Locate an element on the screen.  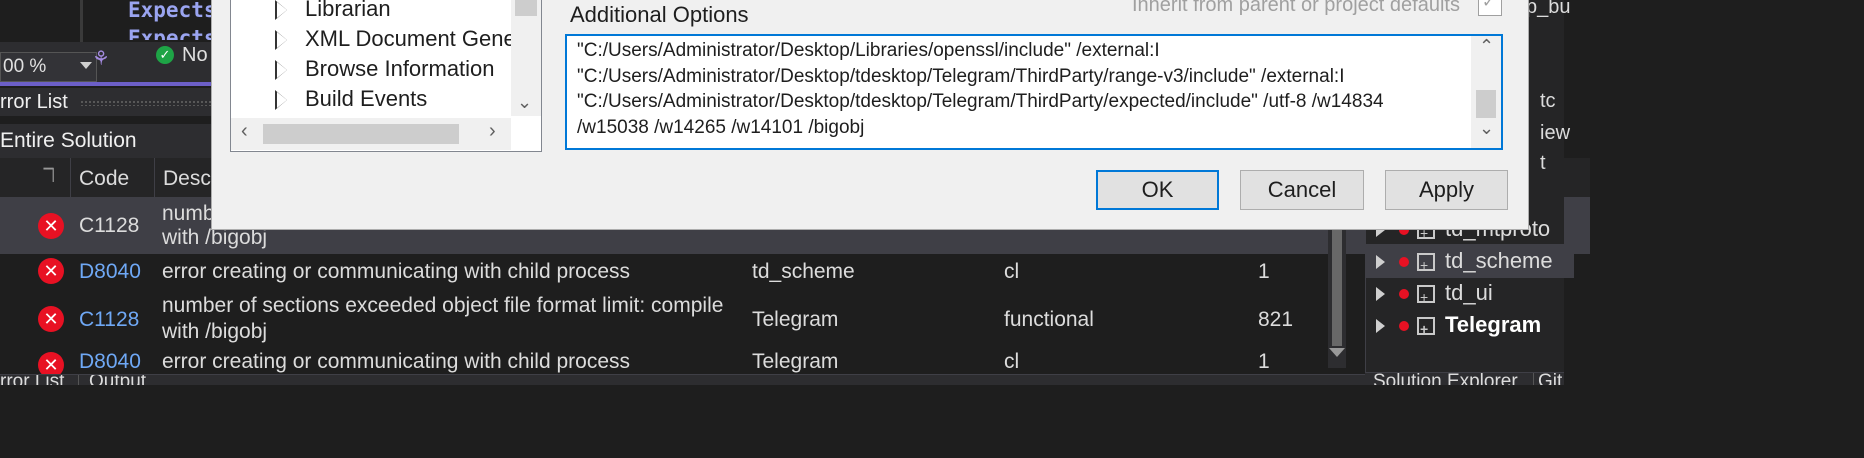
inherit-label: Inherit from parent or project defaults is located at coordinates (1296, 8).